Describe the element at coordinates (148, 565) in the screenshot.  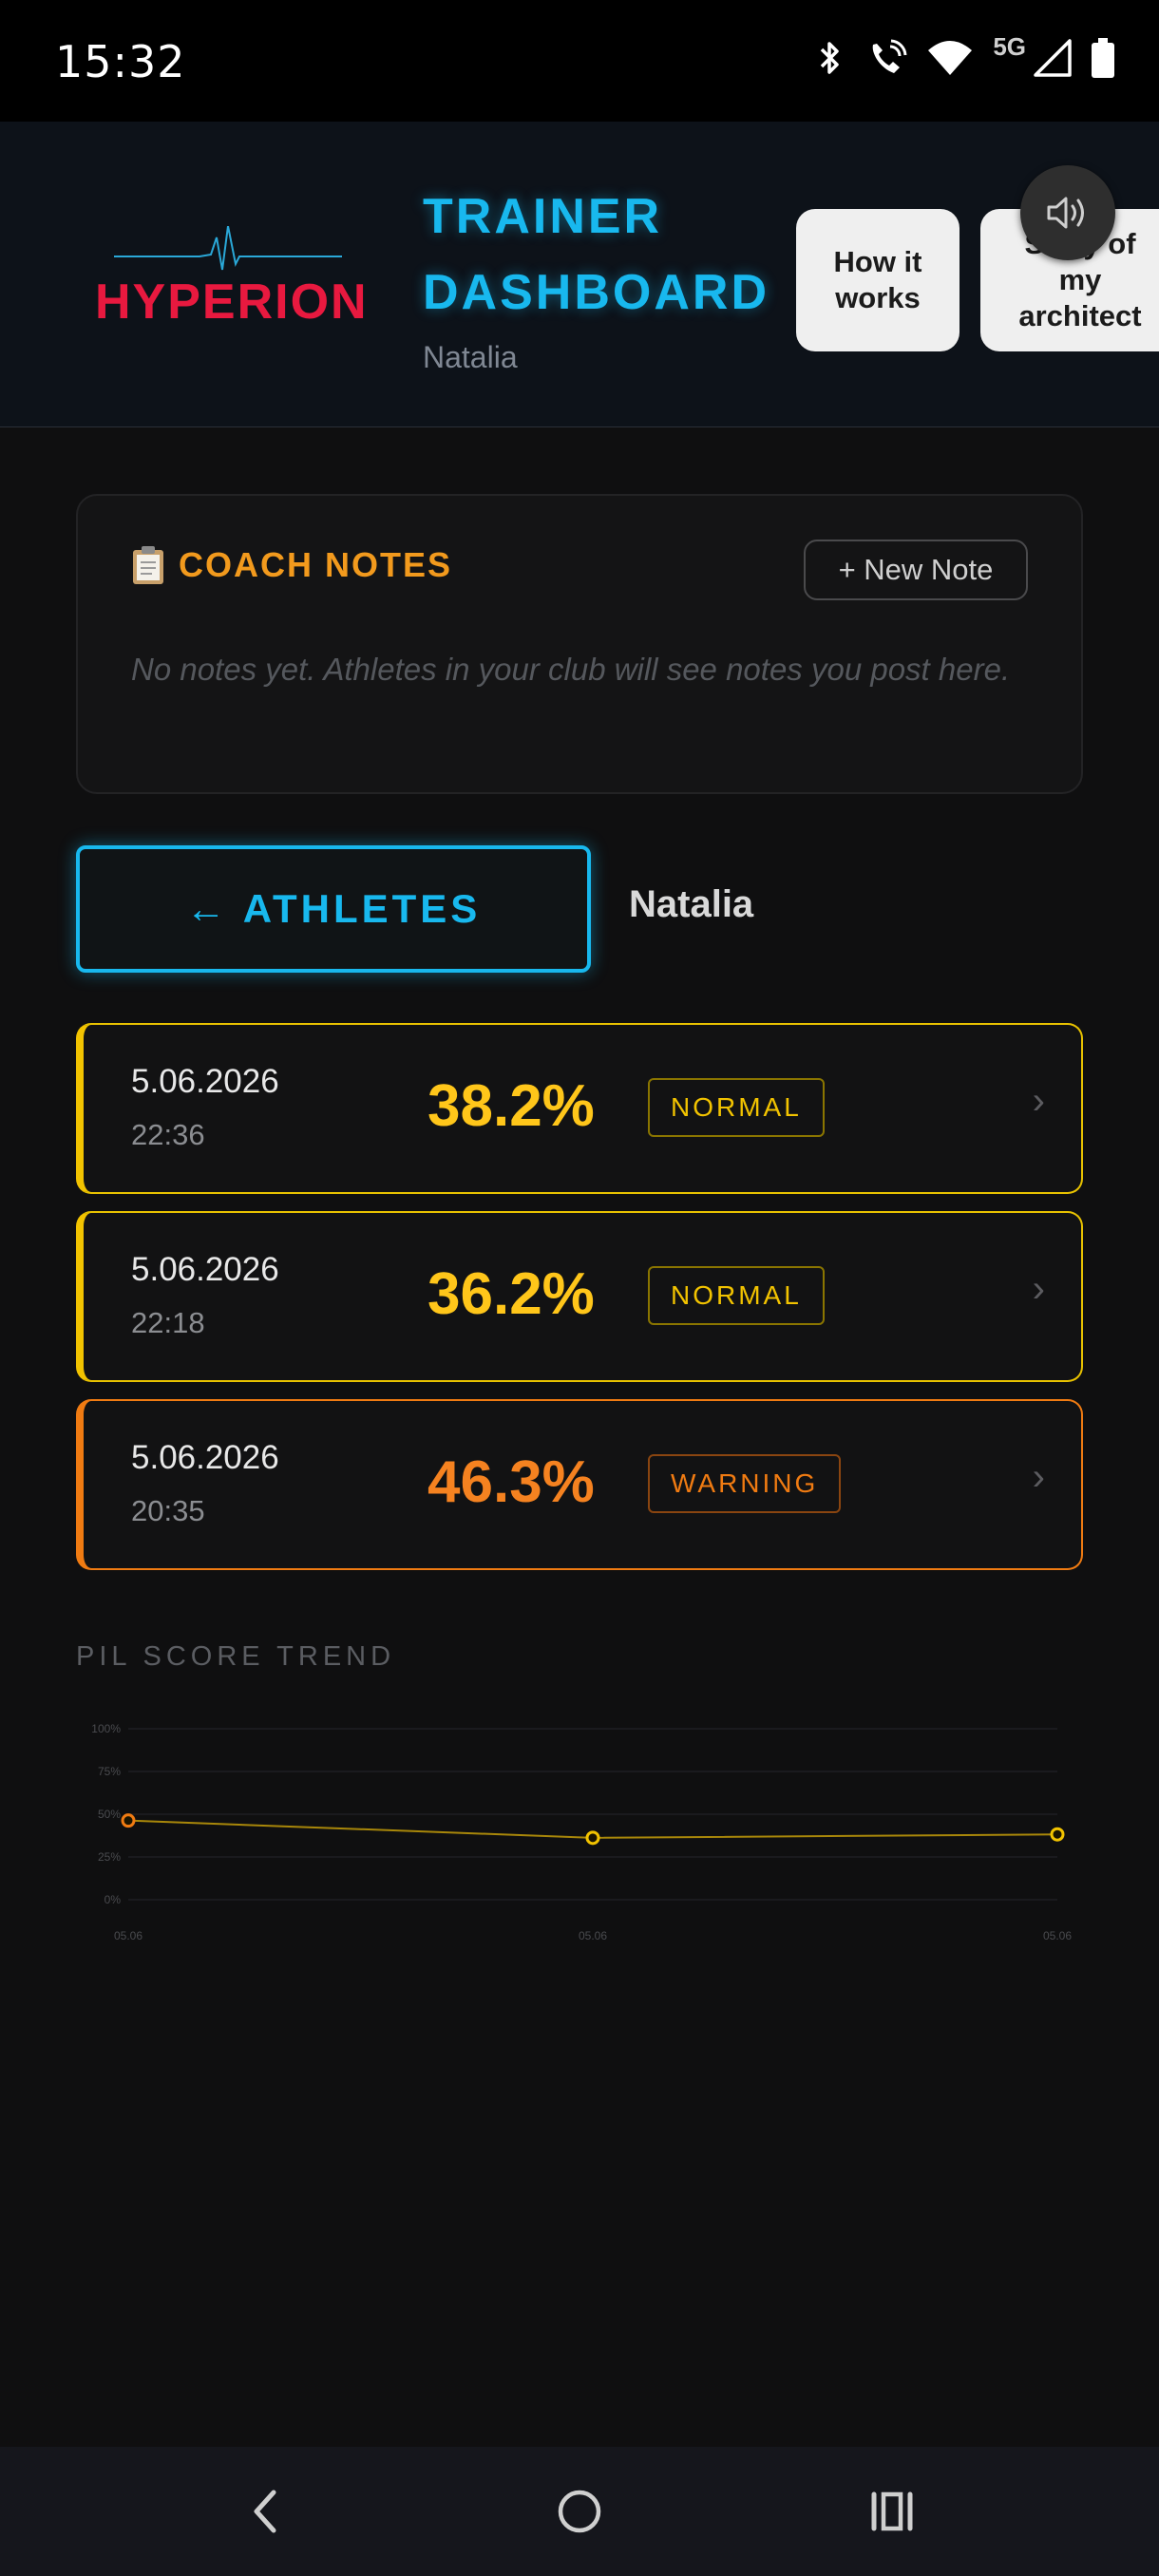
I see `clipboard-icon` at that location.